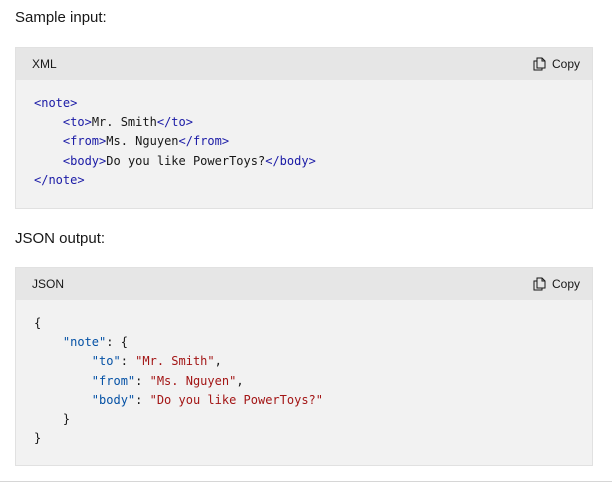 This screenshot has width=612, height=483. Describe the element at coordinates (304, 64) in the screenshot. I see `xml-code-header: XML Copy` at that location.